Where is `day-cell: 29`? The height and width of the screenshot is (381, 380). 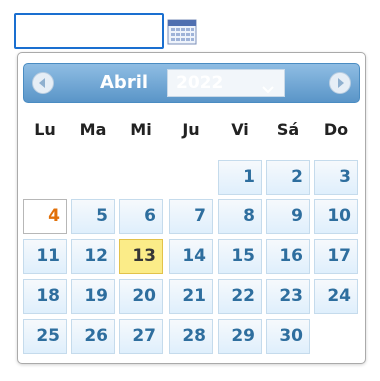 day-cell: 29 is located at coordinates (240, 336).